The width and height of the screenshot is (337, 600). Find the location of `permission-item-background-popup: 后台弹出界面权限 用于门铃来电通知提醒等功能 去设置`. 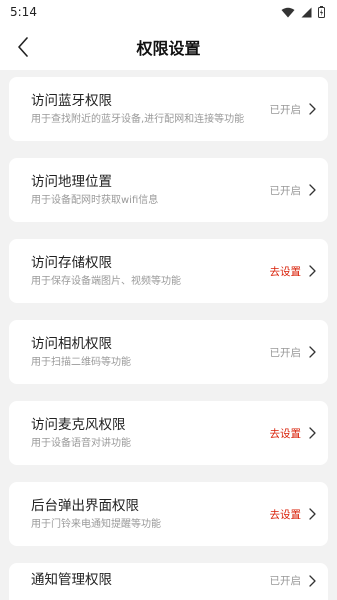

permission-item-background-popup: 后台弹出界面权限 用于门铃来电通知提醒等功能 去设置 is located at coordinates (168, 514).